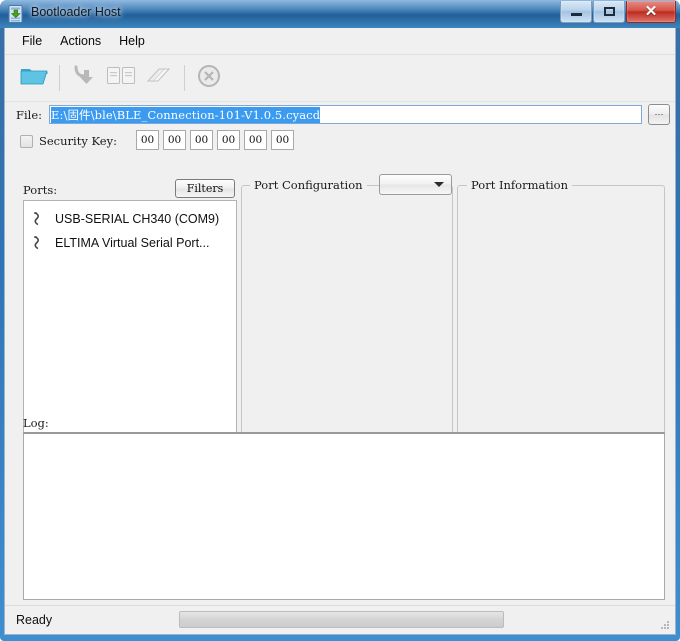  I want to click on resize-grip, so click(664, 624).